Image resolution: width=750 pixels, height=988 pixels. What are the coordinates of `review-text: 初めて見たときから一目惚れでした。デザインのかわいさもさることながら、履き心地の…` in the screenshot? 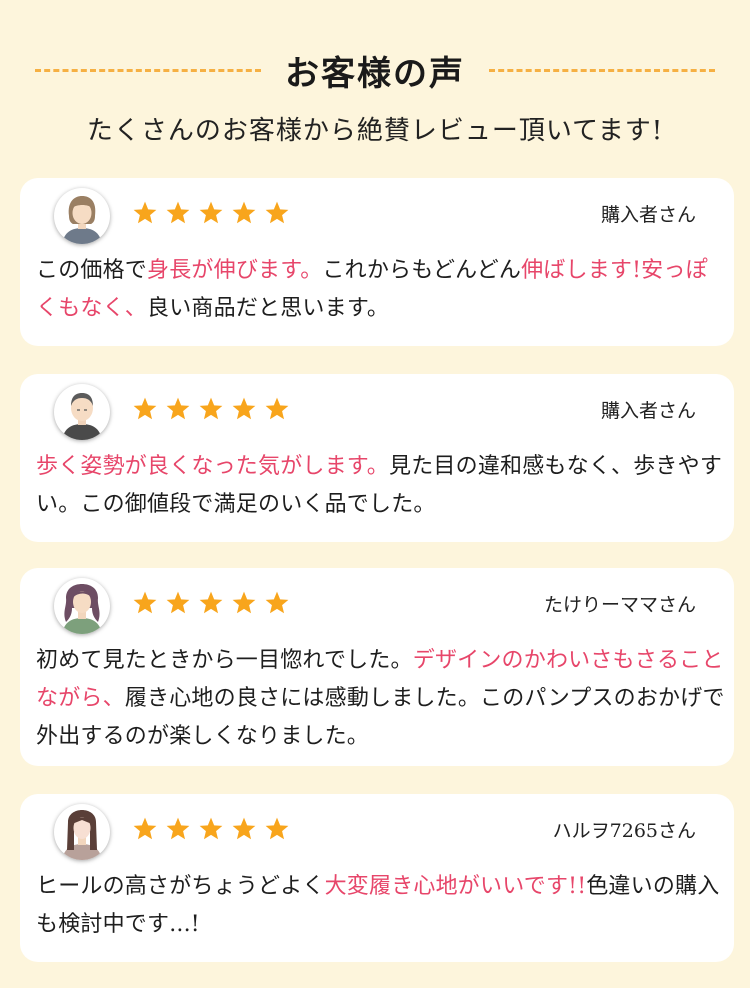 It's located at (381, 699).